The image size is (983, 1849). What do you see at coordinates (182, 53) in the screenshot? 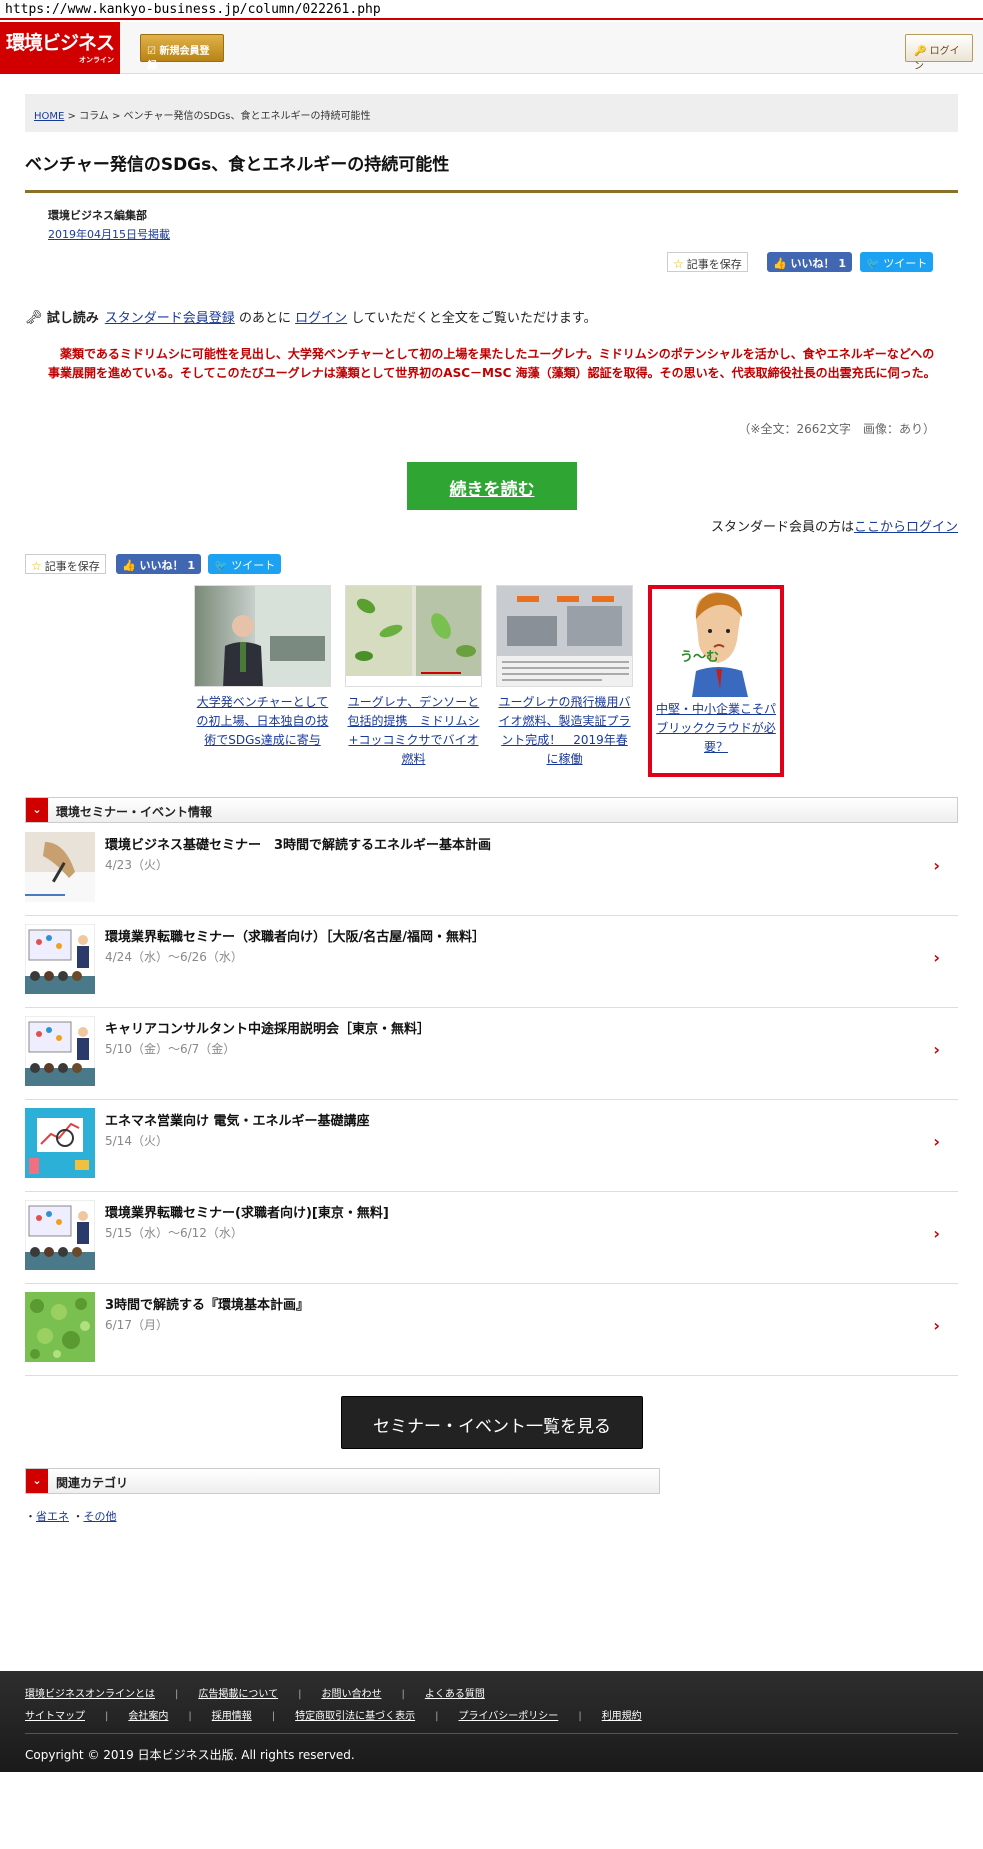
I see `register-button: ☑ 新規会員登録` at bounding box center [182, 53].